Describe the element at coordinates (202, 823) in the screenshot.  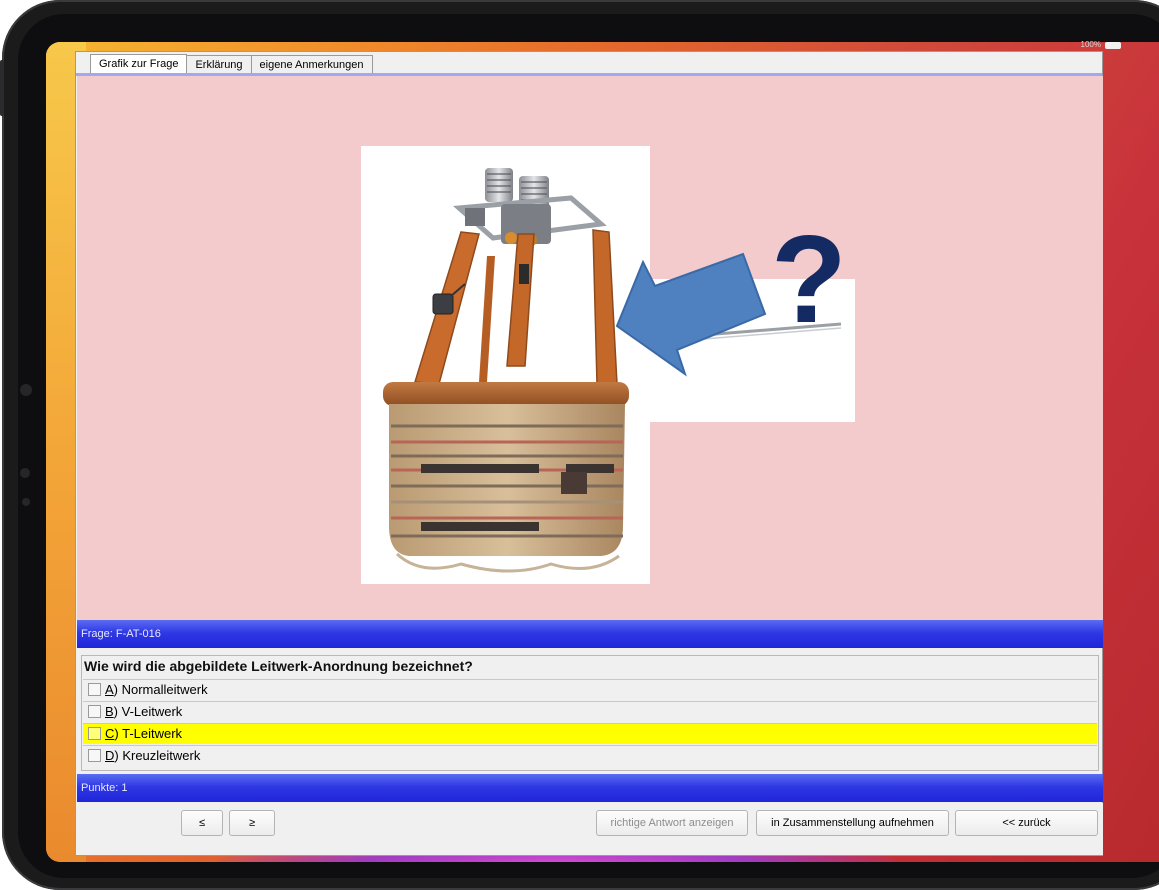
I see `previous-question-button: ≤` at that location.